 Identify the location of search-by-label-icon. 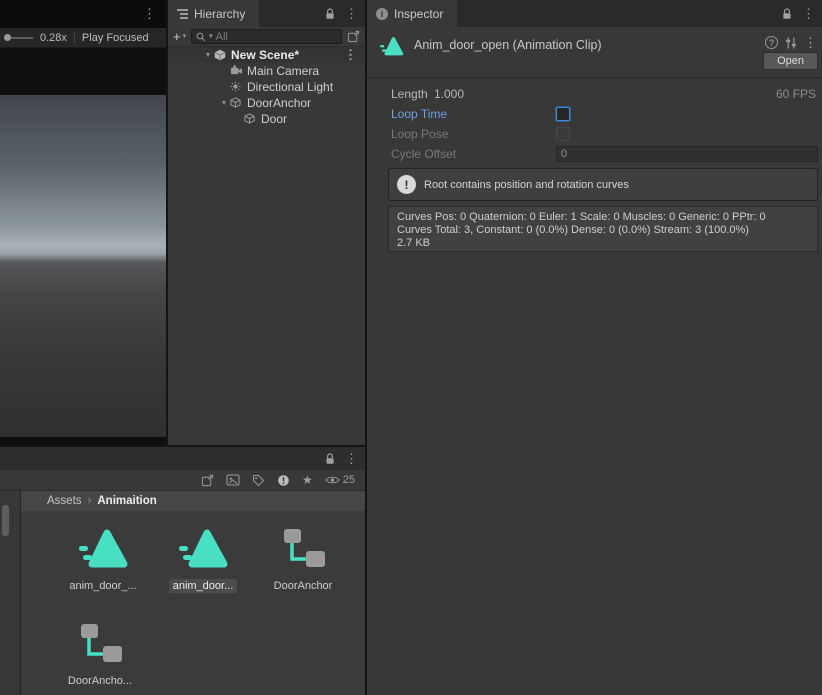
(258, 480).